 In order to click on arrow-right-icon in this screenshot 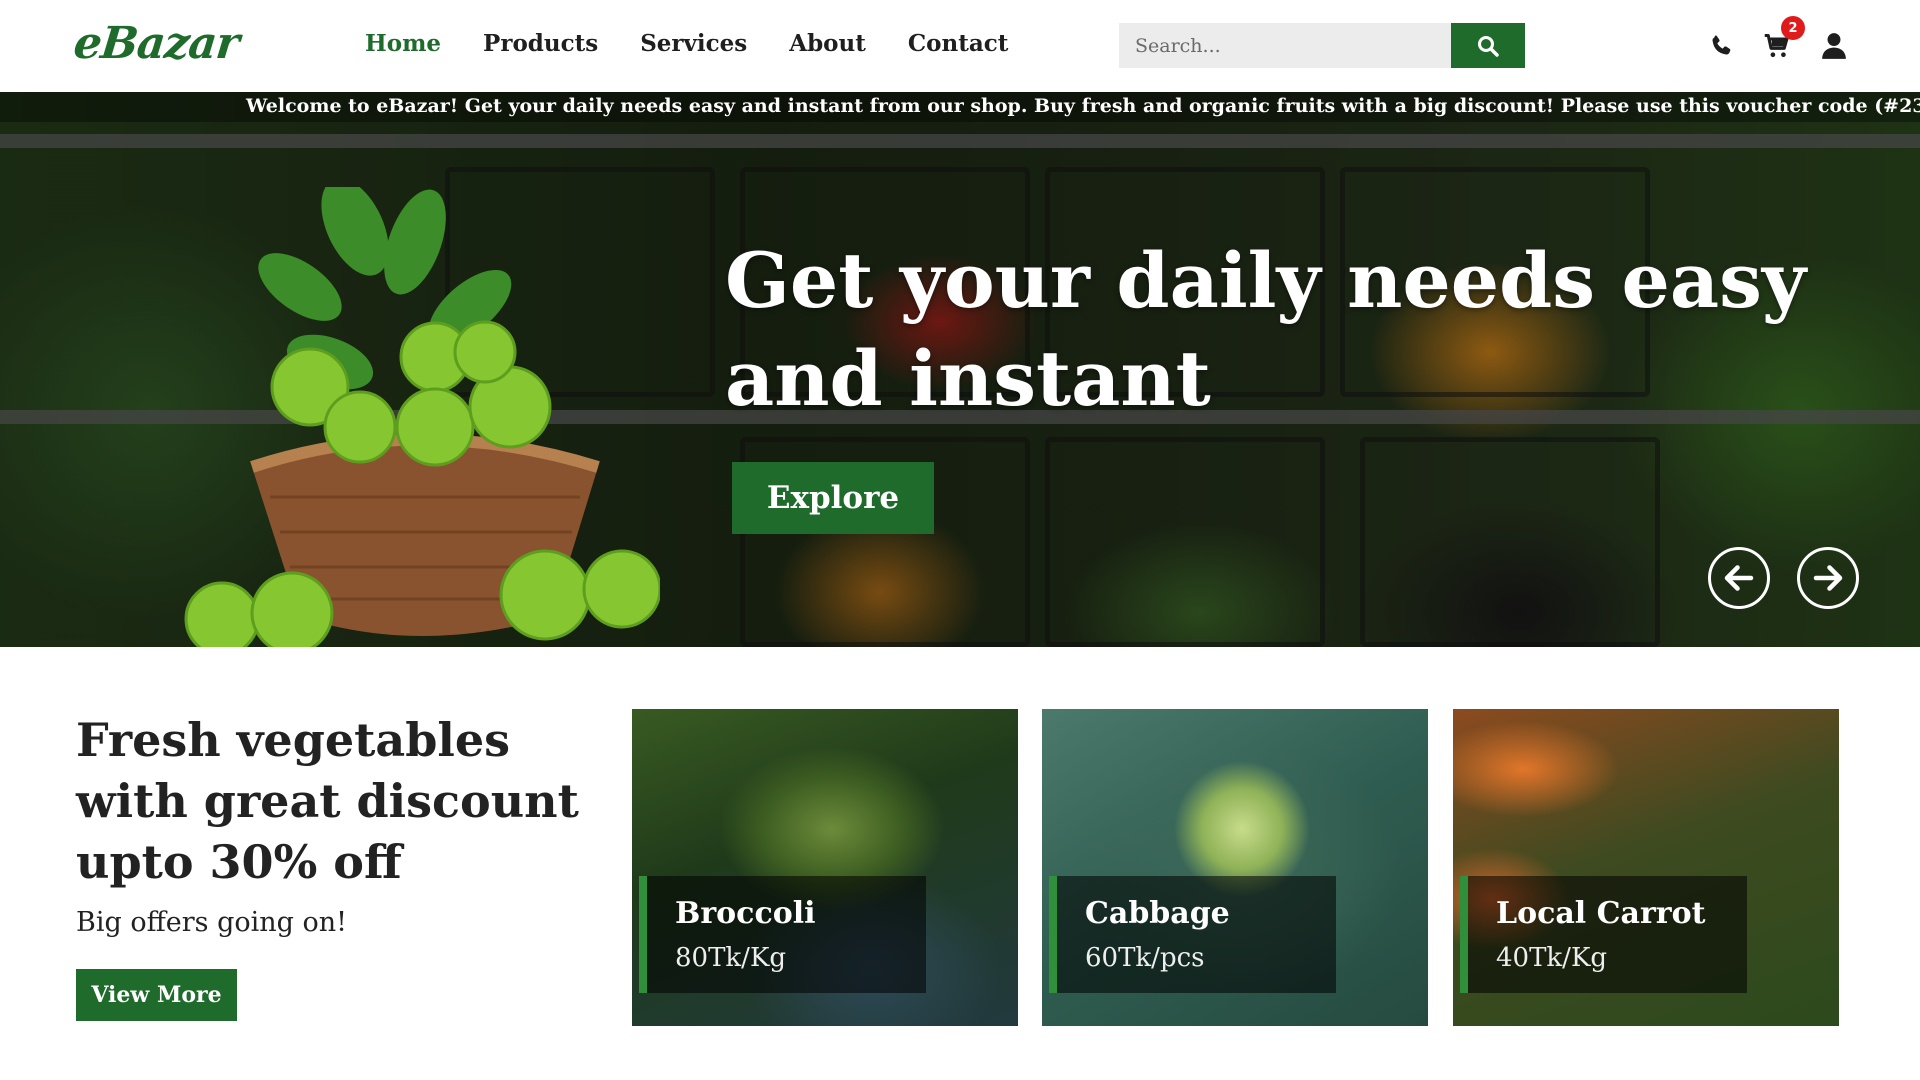, I will do `click(1828, 578)`.